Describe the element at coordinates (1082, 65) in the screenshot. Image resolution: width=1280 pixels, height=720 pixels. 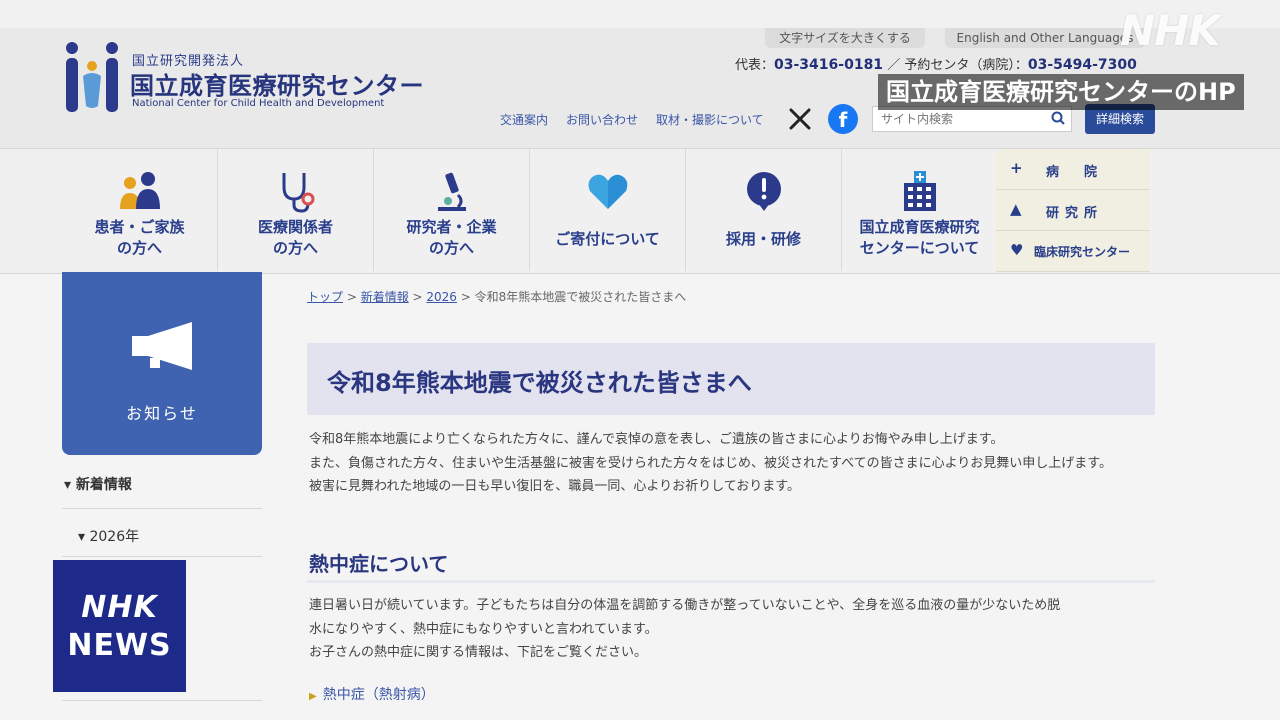
I see `phone-reserve: 03-5494-7300` at that location.